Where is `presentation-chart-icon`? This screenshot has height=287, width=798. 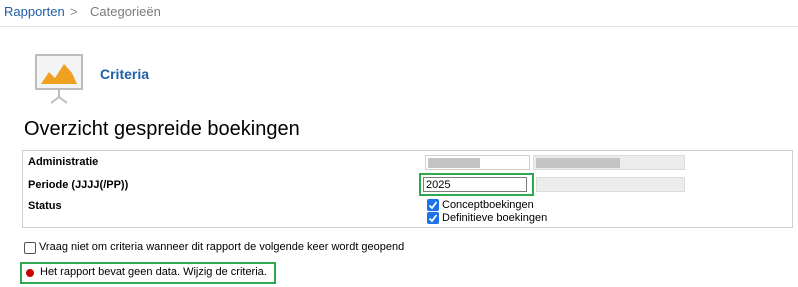 presentation-chart-icon is located at coordinates (59, 79).